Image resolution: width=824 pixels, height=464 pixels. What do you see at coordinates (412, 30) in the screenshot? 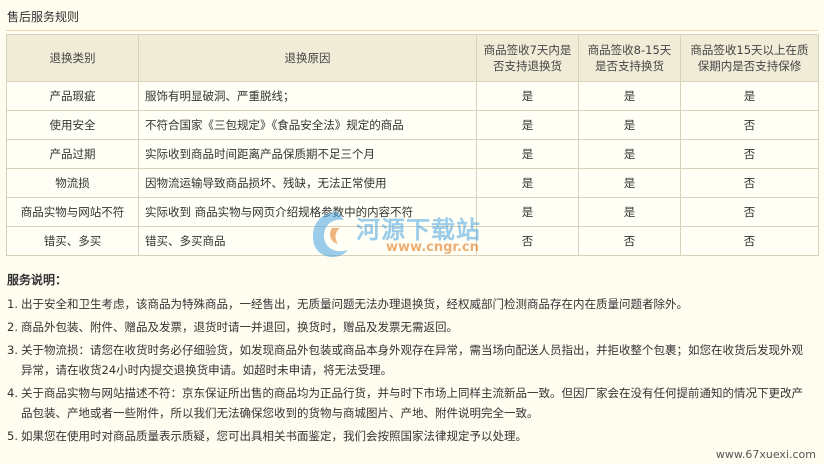
I see `section-divider` at bounding box center [412, 30].